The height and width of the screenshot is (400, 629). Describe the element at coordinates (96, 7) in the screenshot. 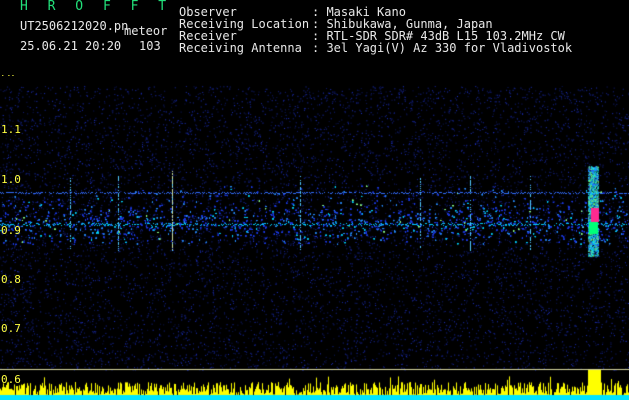

I see `brand-title: H R O F F T` at that location.